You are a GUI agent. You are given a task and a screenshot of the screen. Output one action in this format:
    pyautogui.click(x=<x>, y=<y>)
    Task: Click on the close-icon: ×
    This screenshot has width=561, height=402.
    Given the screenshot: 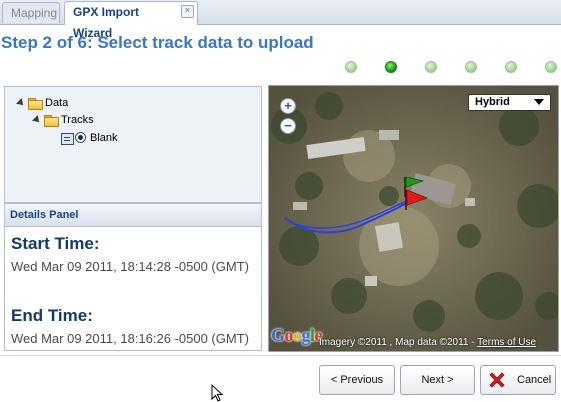 What is the action you would take?
    pyautogui.click(x=187, y=11)
    